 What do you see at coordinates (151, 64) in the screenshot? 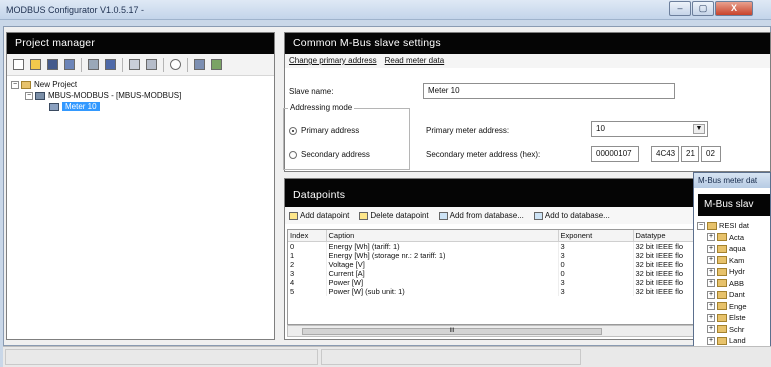
I see `paste-icon` at bounding box center [151, 64].